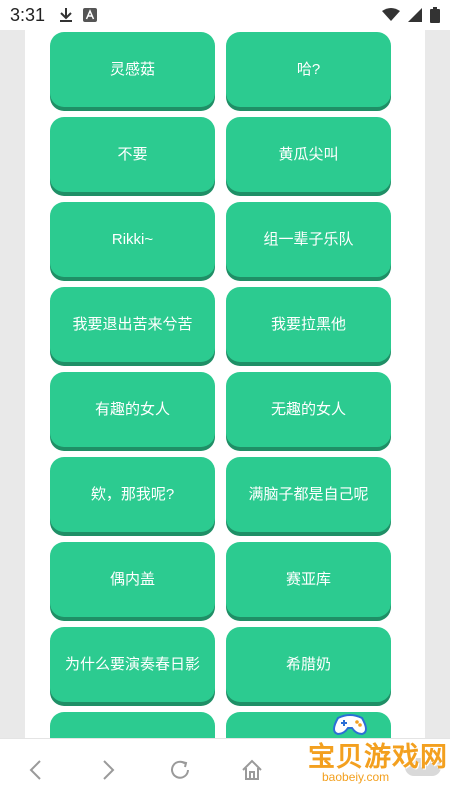 The height and width of the screenshot is (800, 450). Describe the element at coordinates (435, 15) in the screenshot. I see `battery-icon` at that location.